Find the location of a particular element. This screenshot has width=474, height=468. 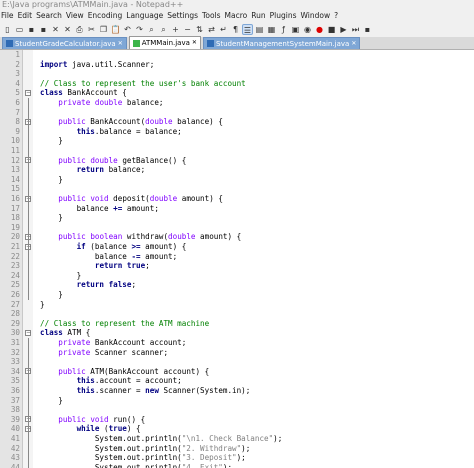

menu-settings: Settings is located at coordinates (182, 15).